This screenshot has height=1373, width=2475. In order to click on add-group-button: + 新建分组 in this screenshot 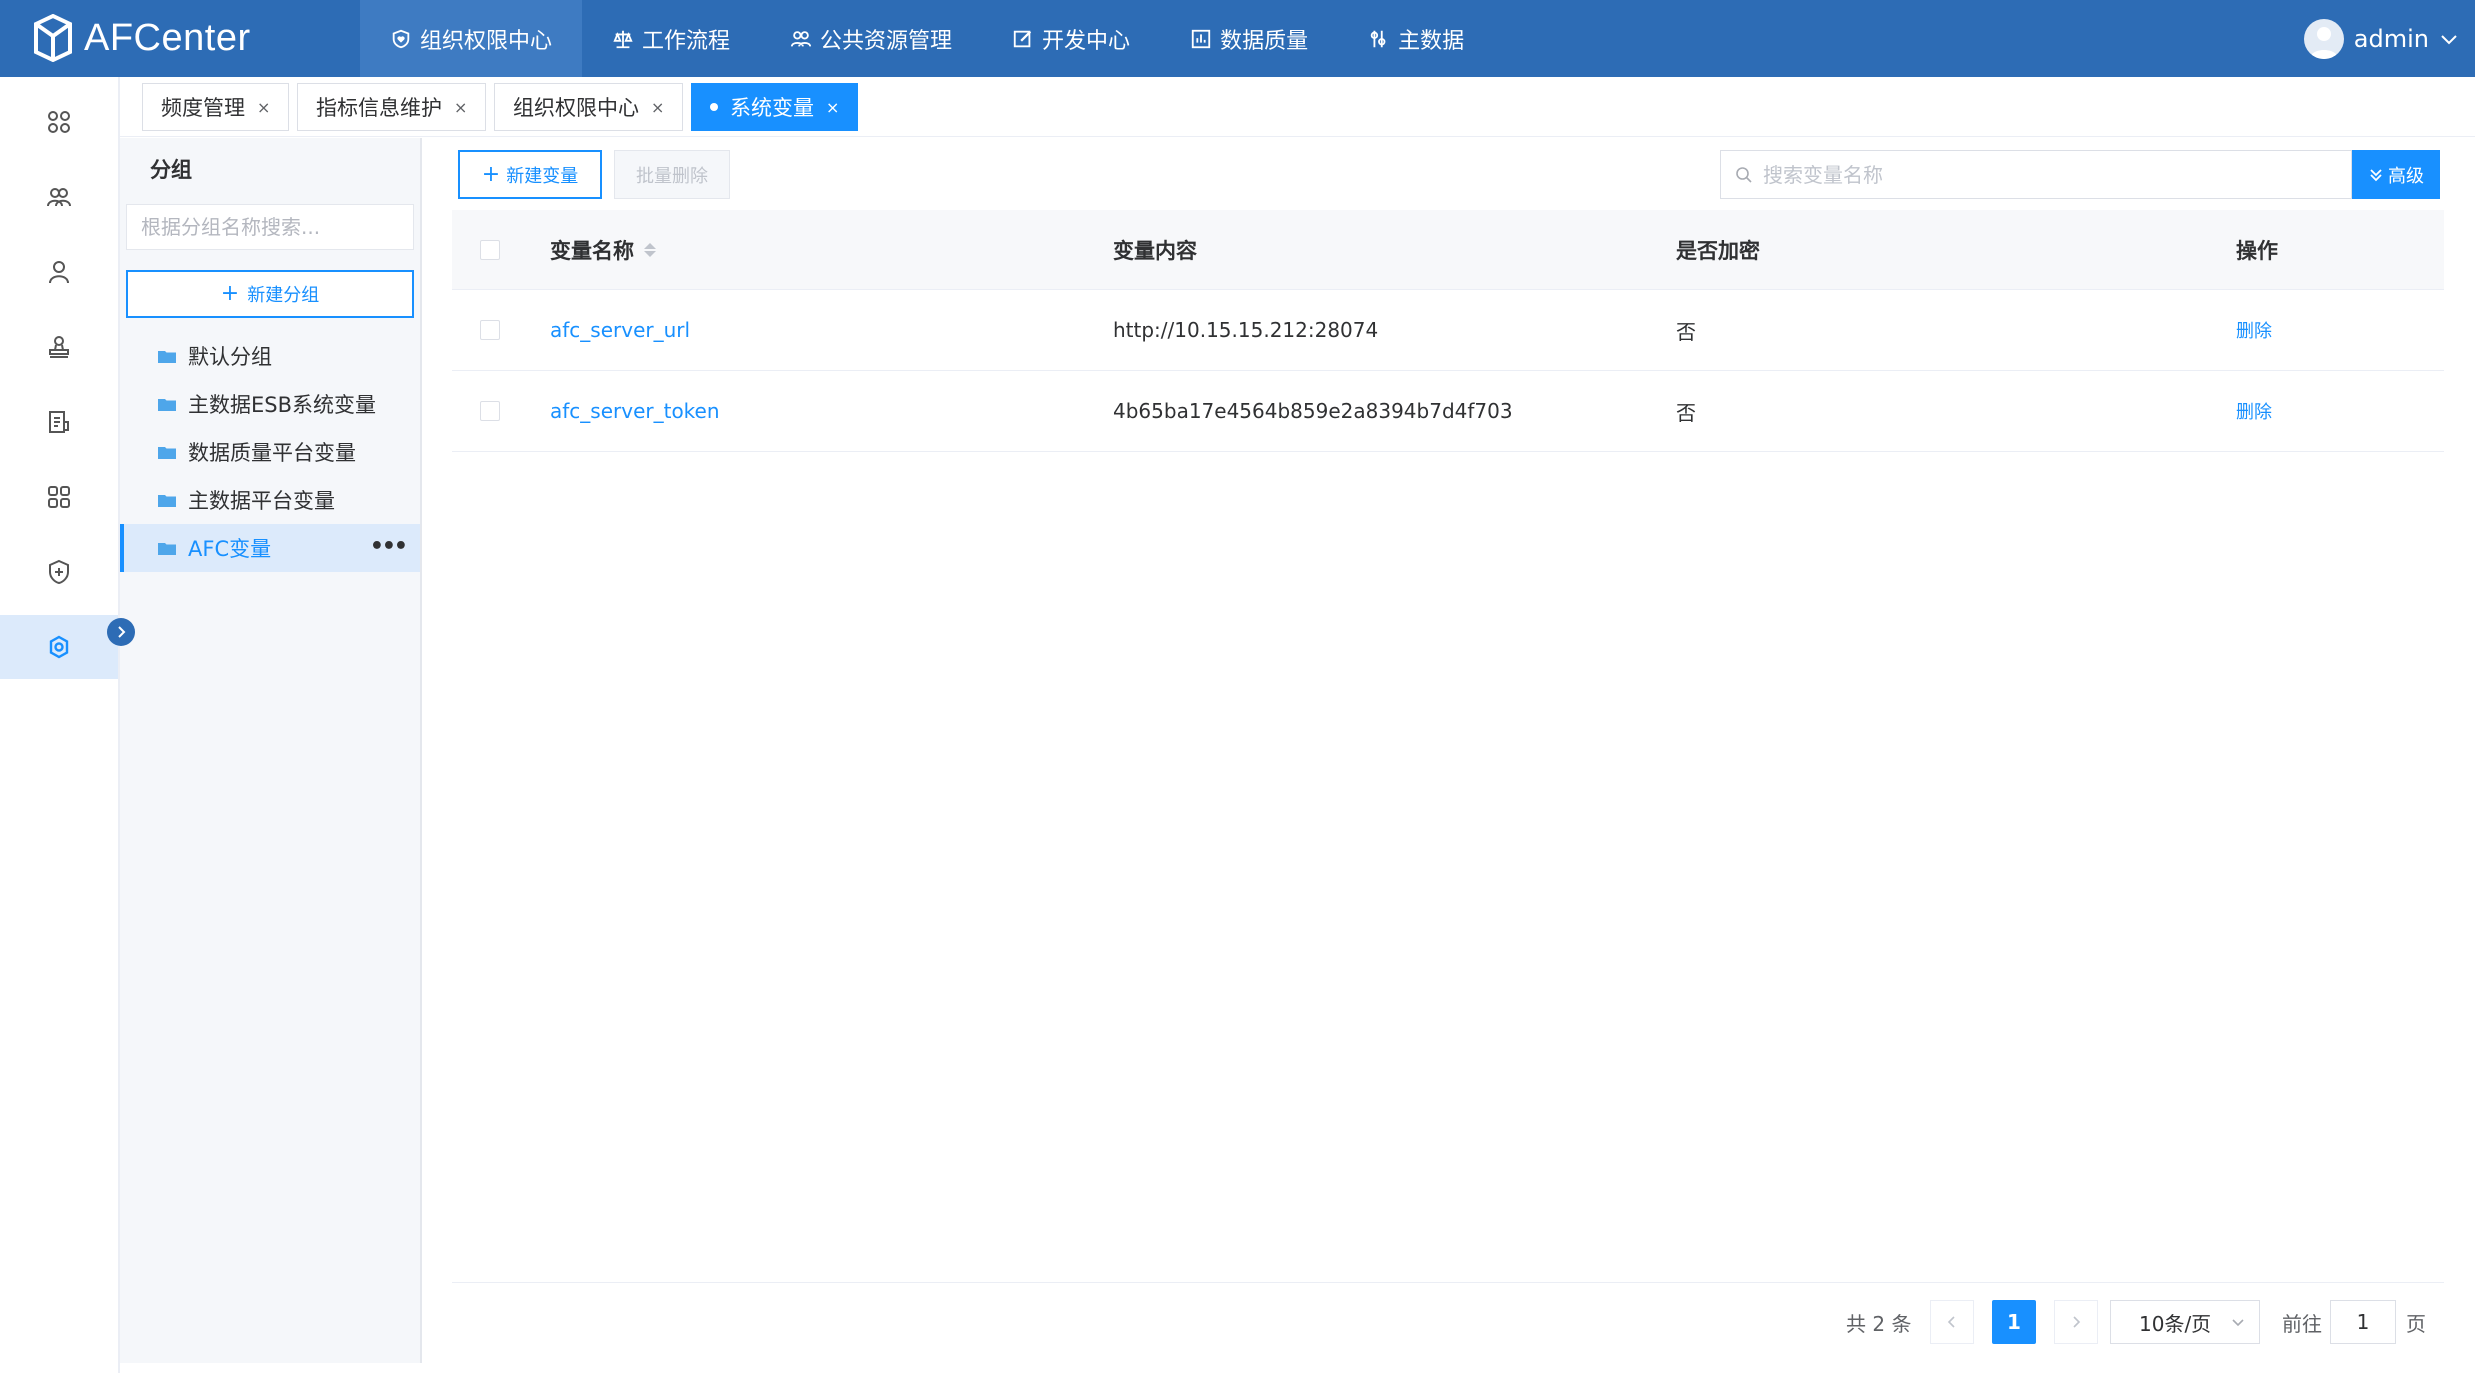, I will do `click(270, 294)`.